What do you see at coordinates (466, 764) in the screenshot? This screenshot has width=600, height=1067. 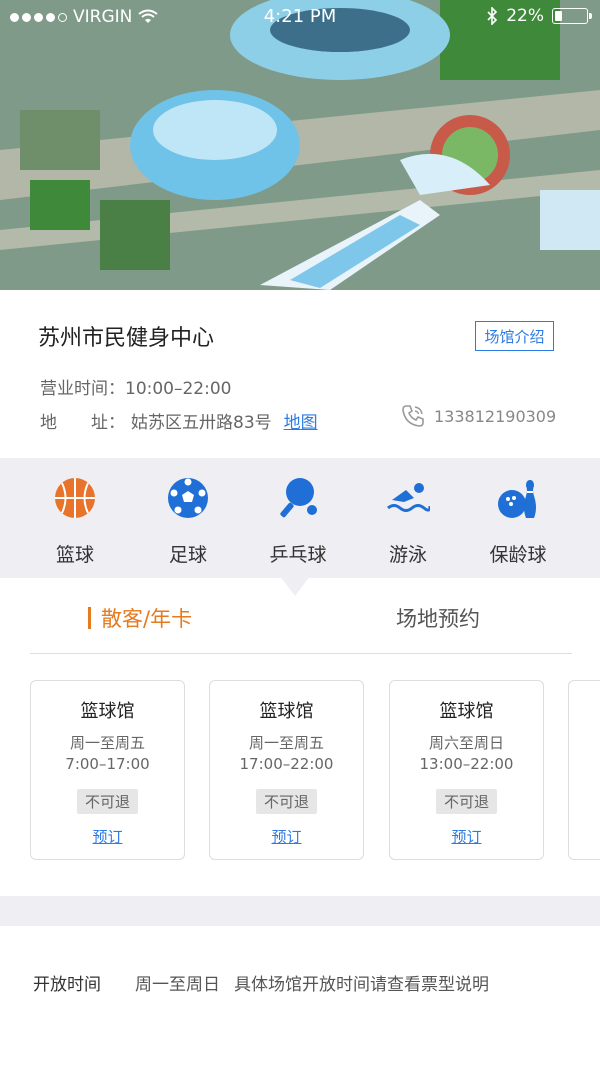 I see `ticket-time: 13:00–22:00` at bounding box center [466, 764].